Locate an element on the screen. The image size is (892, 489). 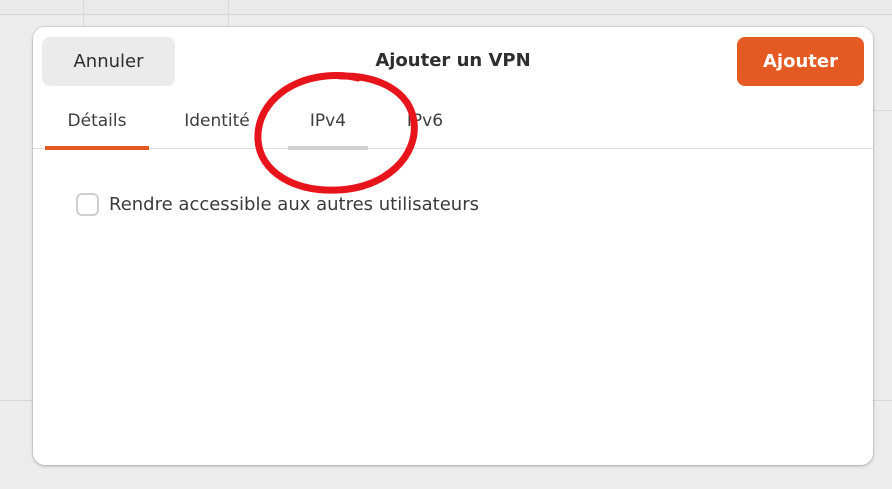
tab-identity-label: Identité is located at coordinates (217, 121).